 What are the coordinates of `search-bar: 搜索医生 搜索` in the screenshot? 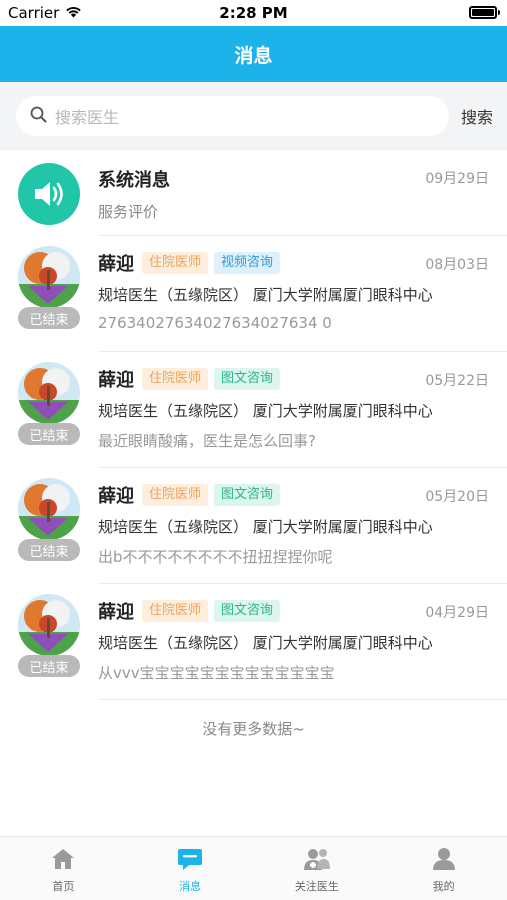 It's located at (253, 116).